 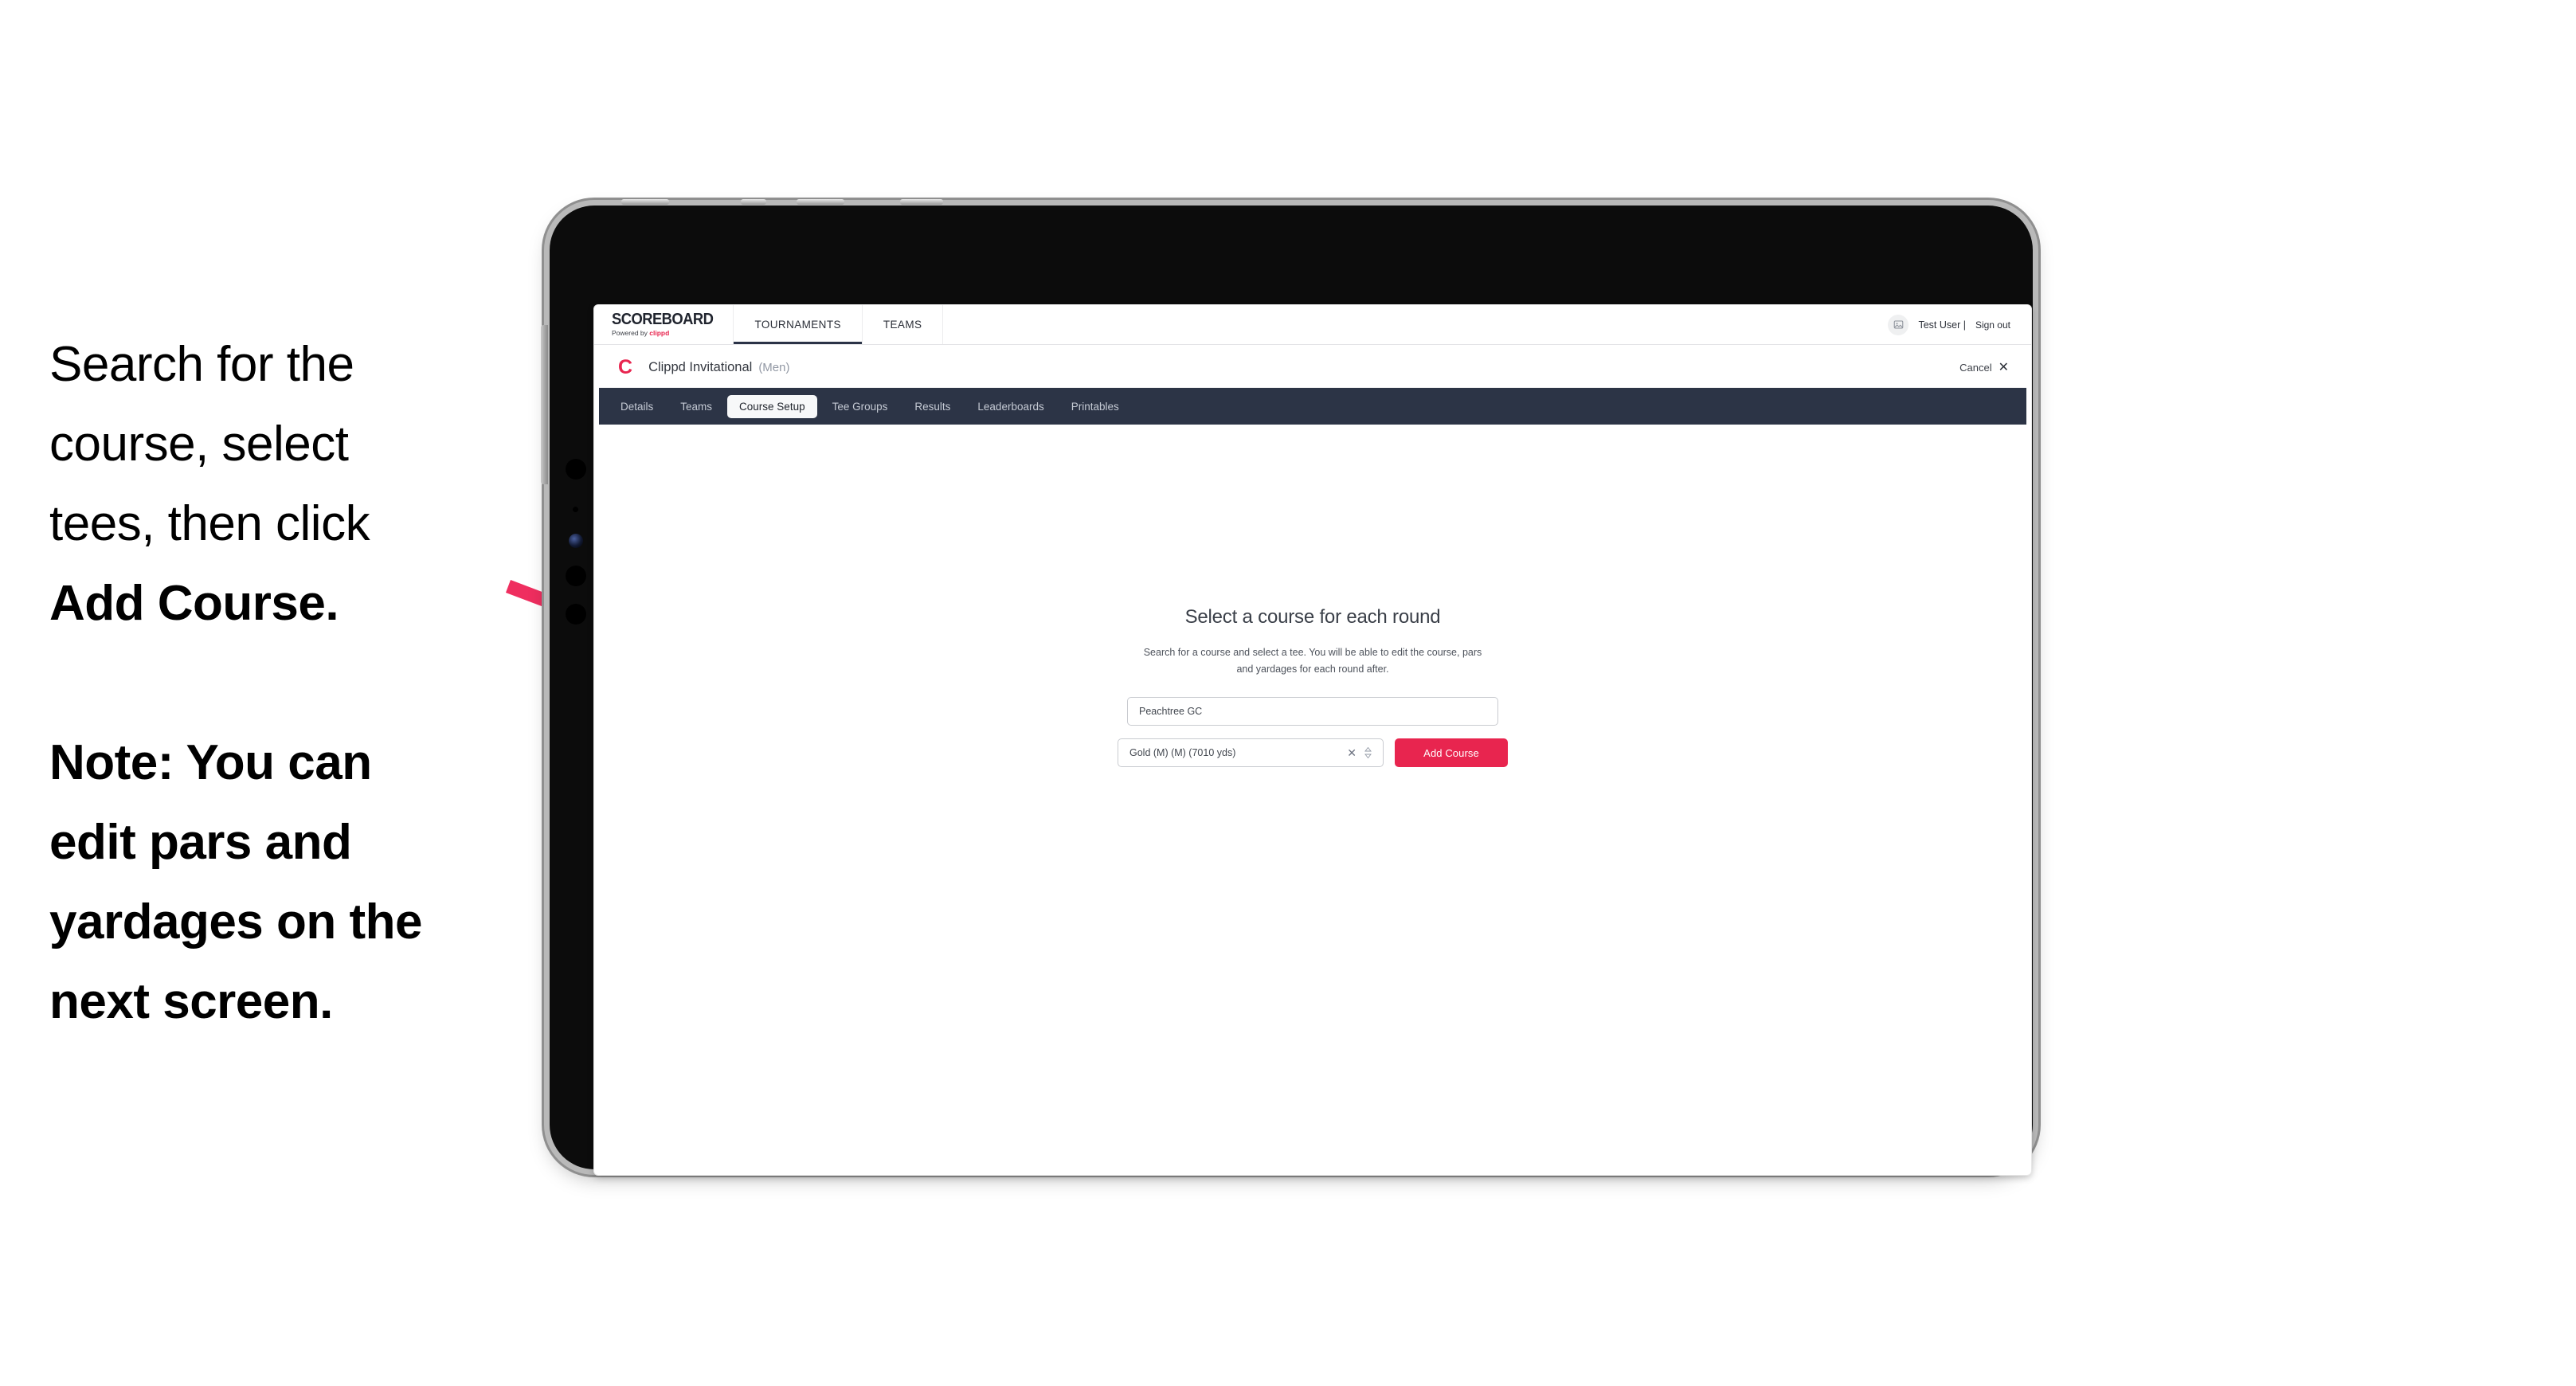 I want to click on tab-leaderboards: Leaderboards, so click(x=1010, y=406).